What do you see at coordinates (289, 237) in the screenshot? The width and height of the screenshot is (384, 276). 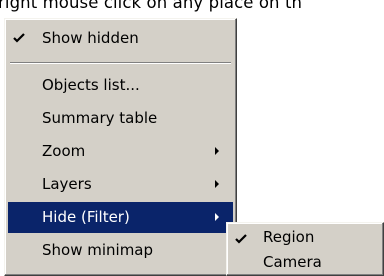 I see `submenu-item-label: Region` at bounding box center [289, 237].